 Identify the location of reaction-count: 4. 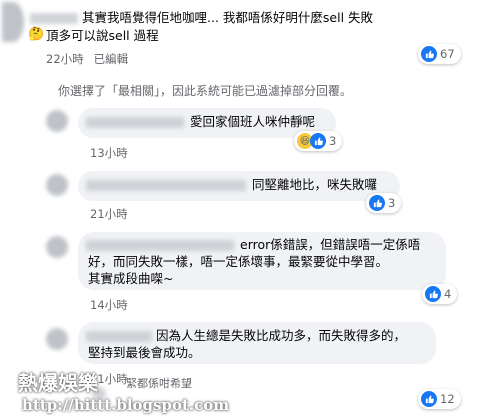
(448, 294).